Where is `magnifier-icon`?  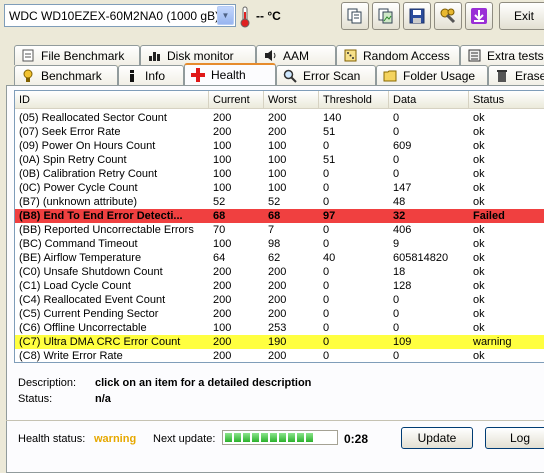 magnifier-icon is located at coordinates (290, 76).